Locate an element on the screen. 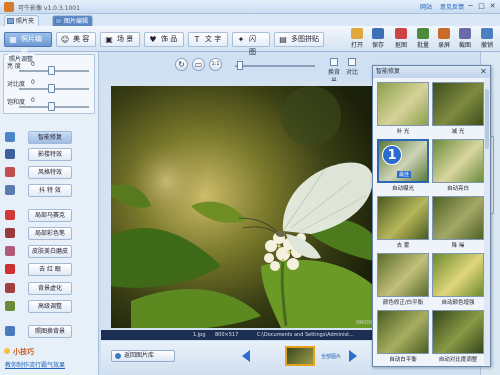  effect-button: 照图换背景 is located at coordinates (50, 331).